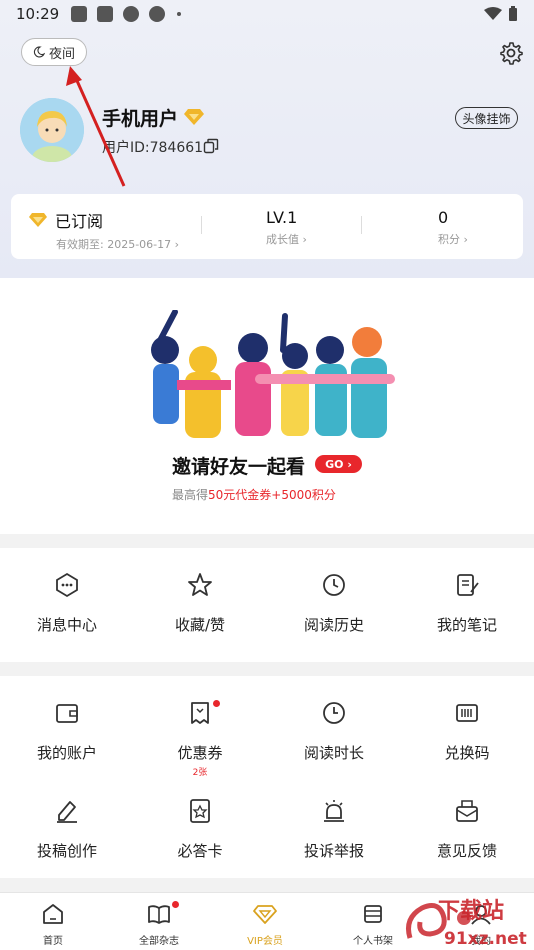 The height and width of the screenshot is (950, 534). I want to click on menu-item-history: 阅读历史, so click(334, 603).